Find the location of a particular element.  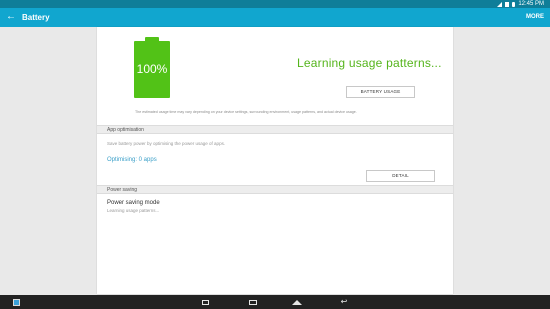

battery-icon is located at coordinates (514, 4).